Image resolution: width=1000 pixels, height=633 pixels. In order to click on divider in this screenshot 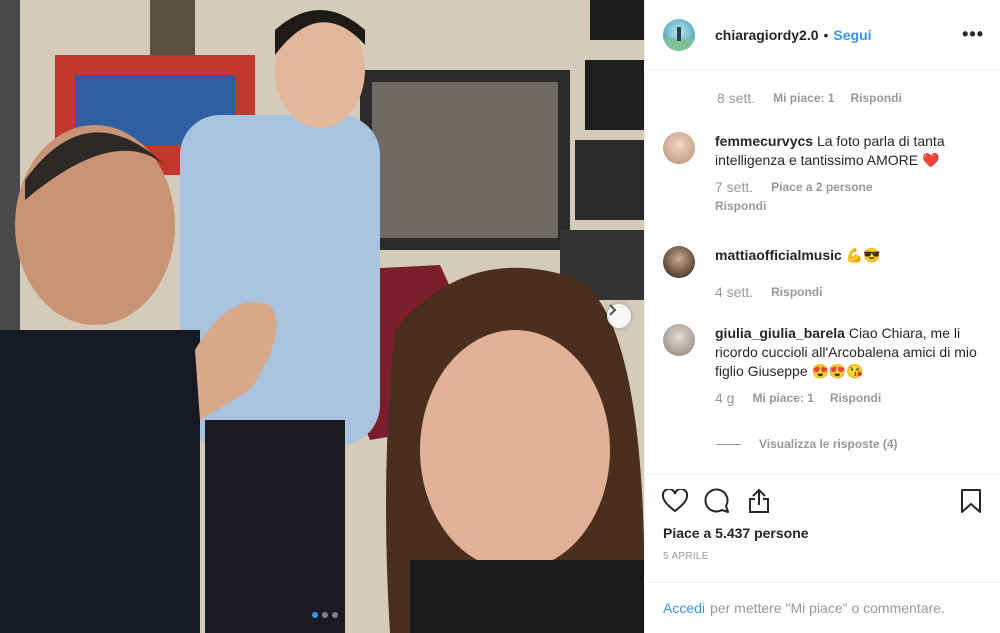, I will do `click(729, 444)`.